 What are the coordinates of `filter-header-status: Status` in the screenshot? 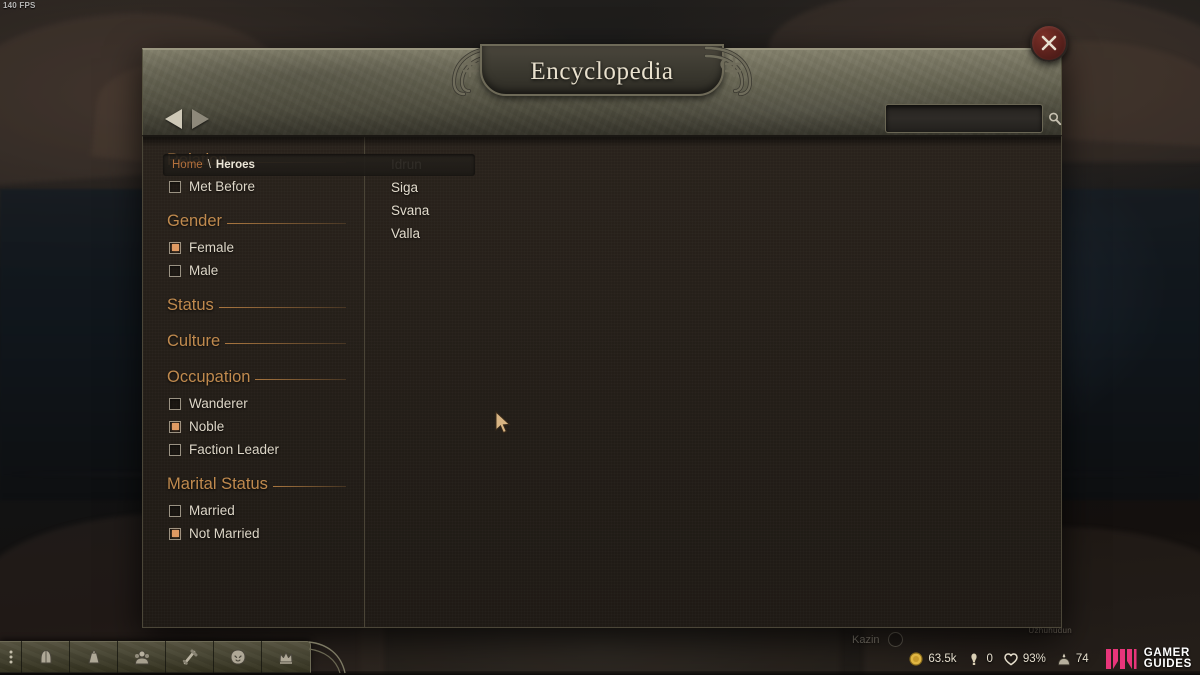 It's located at (265, 305).